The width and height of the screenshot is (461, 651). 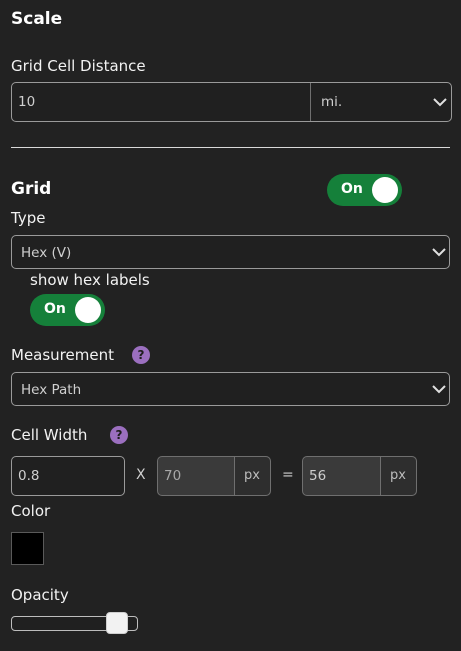 What do you see at coordinates (231, 102) in the screenshot?
I see `grid-cell-distance-field: 10 mi.` at bounding box center [231, 102].